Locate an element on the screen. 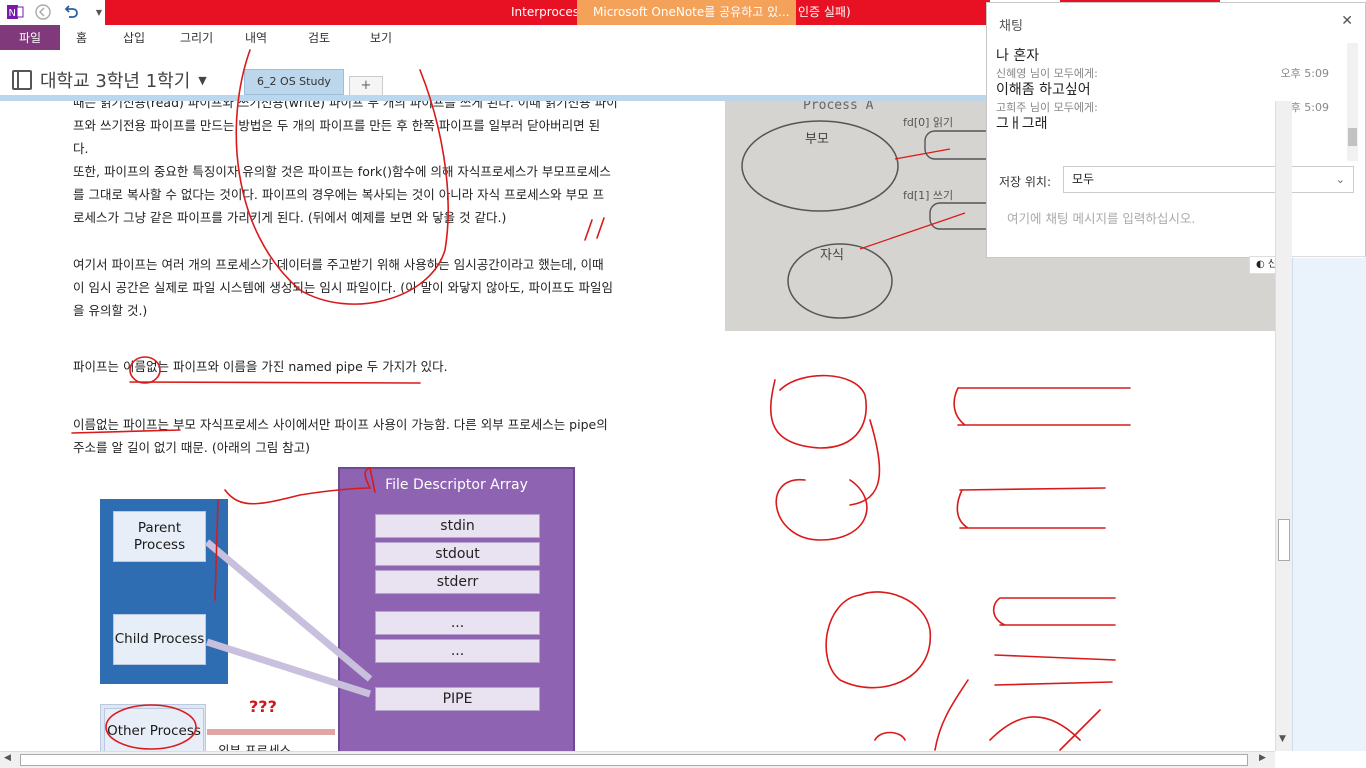 Image resolution: width=1366 pixels, height=768 pixels. chat-time: 오후 5:09 is located at coordinates (1304, 73).